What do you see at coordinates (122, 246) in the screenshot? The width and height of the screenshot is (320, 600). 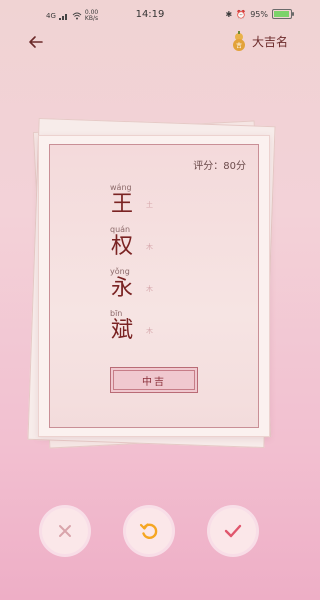 I see `hanzi: 权` at bounding box center [122, 246].